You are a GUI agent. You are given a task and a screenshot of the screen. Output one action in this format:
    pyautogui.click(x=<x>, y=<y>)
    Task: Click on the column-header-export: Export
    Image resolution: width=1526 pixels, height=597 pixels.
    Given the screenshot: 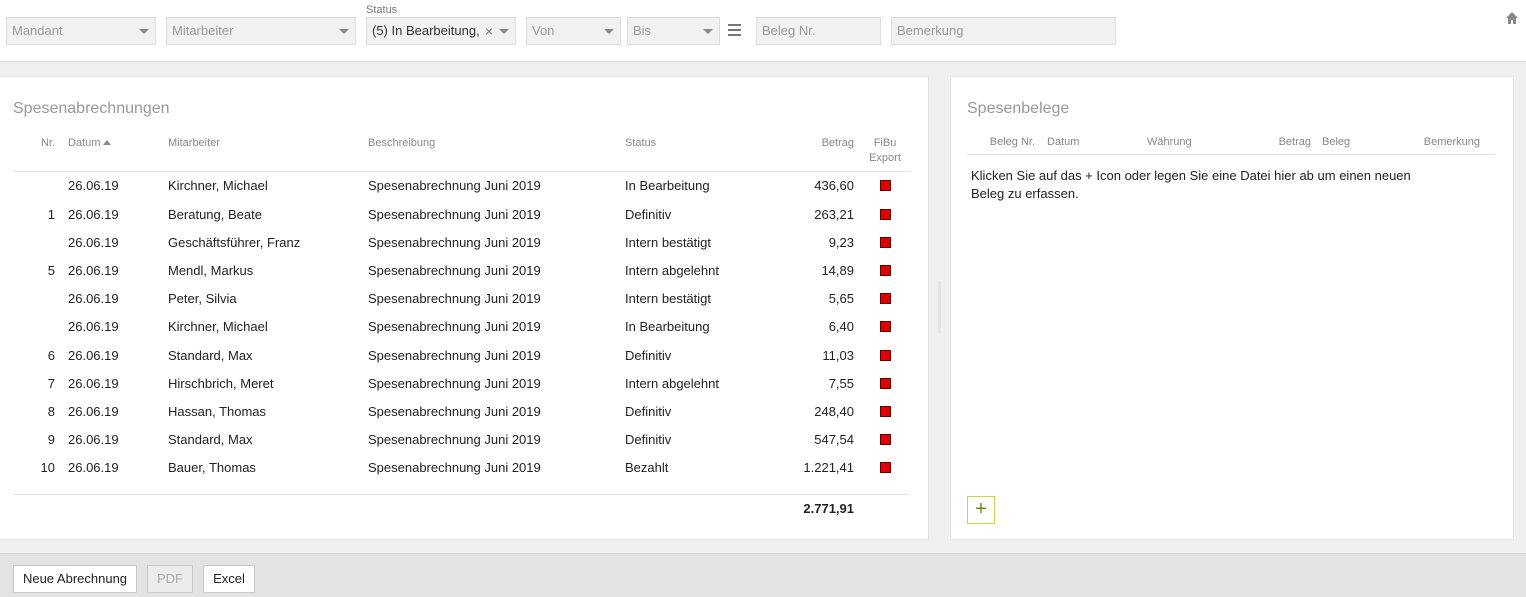 What is the action you would take?
    pyautogui.click(x=885, y=158)
    